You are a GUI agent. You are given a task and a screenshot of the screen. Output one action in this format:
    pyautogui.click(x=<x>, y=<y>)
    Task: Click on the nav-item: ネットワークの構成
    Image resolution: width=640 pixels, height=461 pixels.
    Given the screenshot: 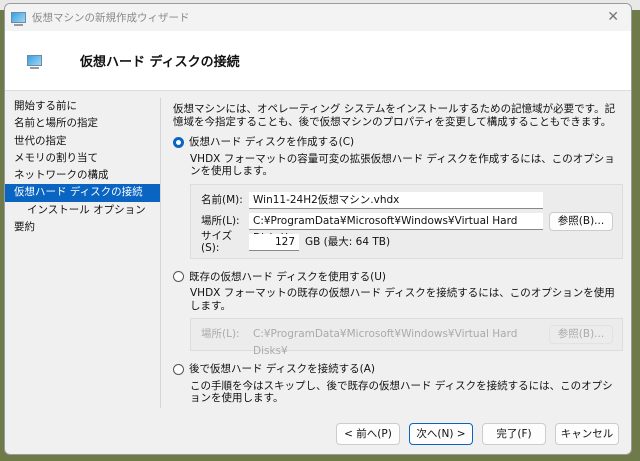 What is the action you would take?
    pyautogui.click(x=82, y=175)
    